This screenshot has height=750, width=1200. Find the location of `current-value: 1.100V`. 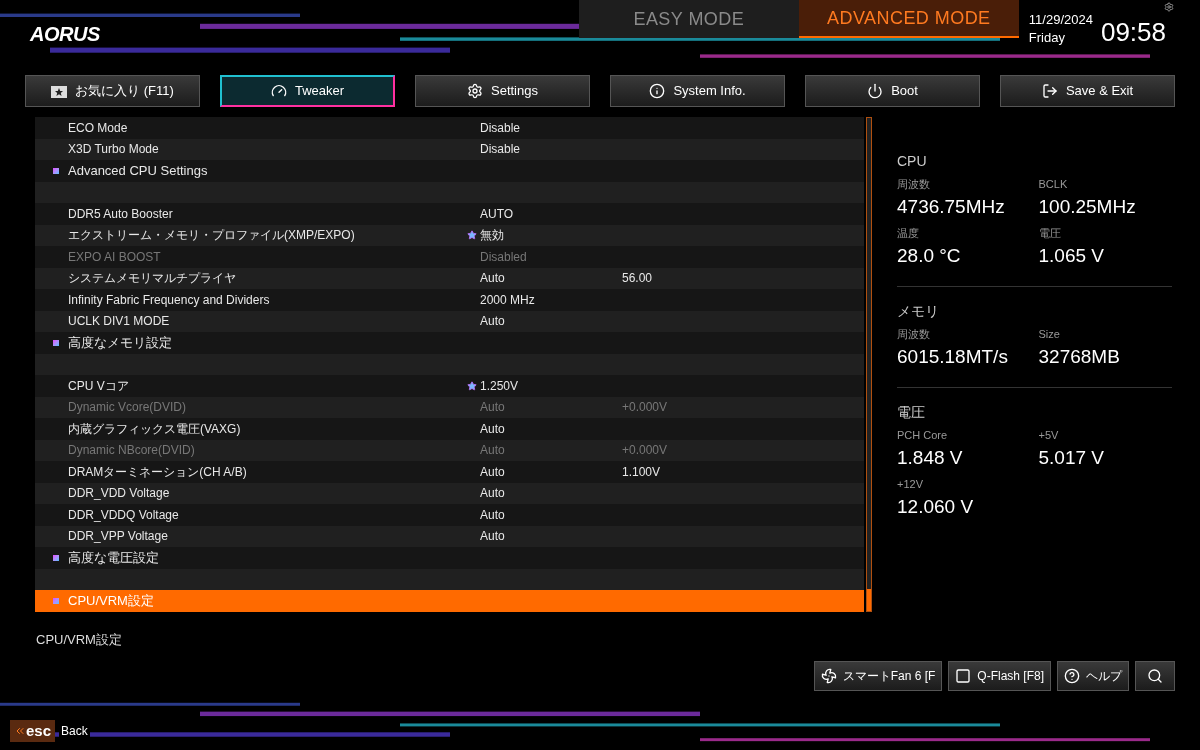

current-value: 1.100V is located at coordinates (641, 472).